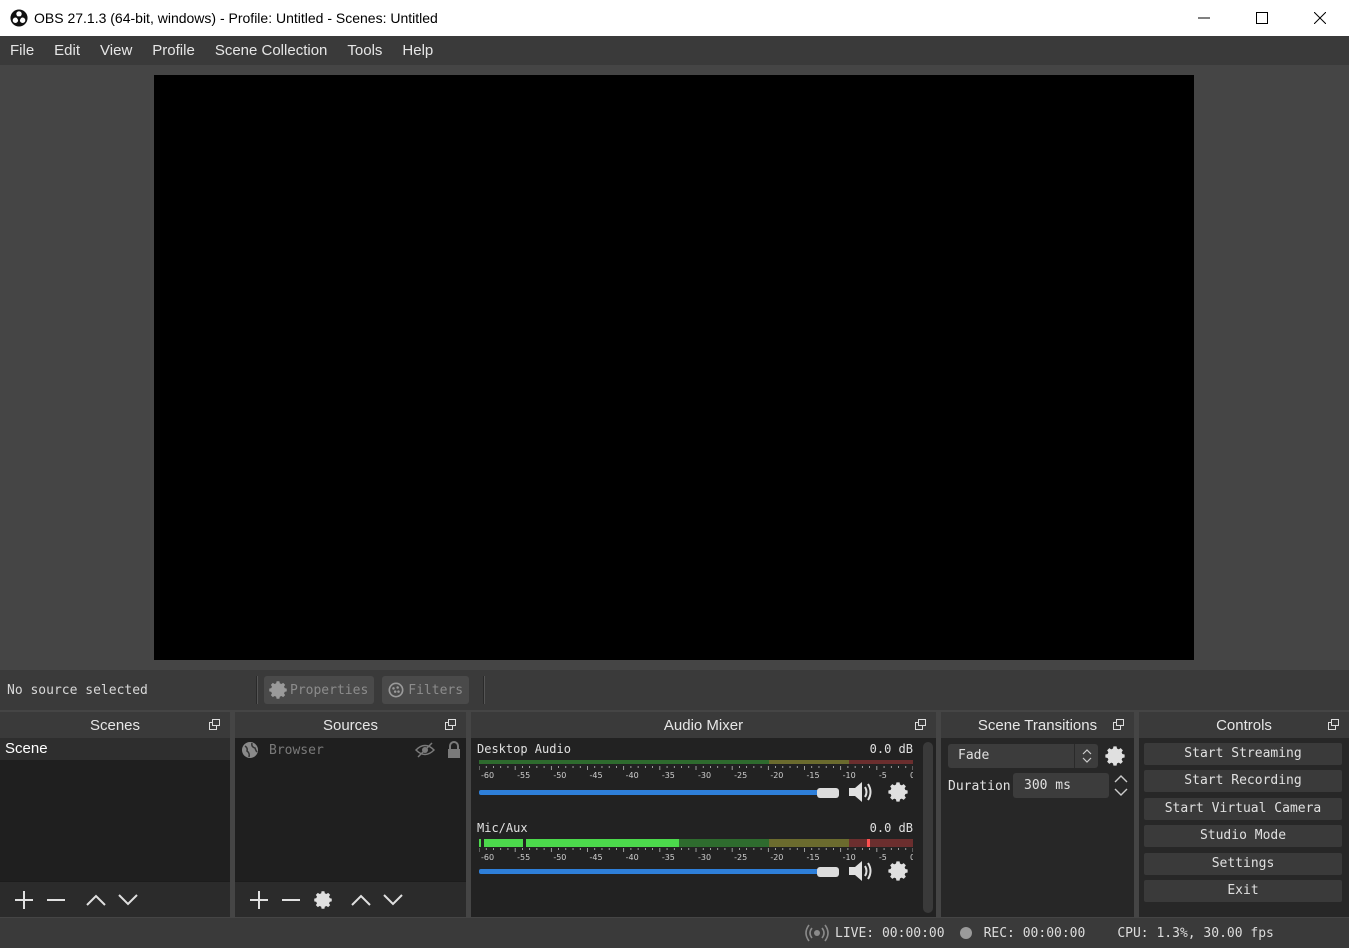 The height and width of the screenshot is (948, 1349). Describe the element at coordinates (928, 827) in the screenshot. I see `mixer-scrollbar` at that location.